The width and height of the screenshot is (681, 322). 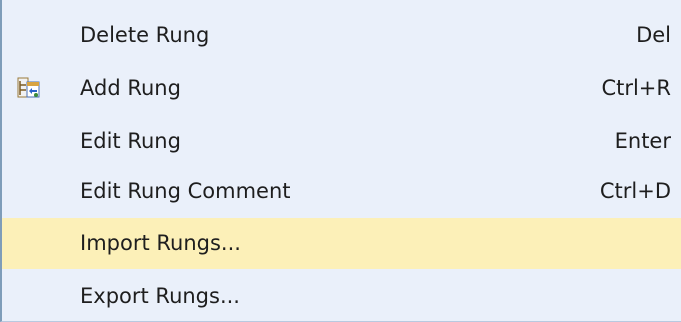 I want to click on menu-item-label: Delete Rung, so click(x=145, y=35).